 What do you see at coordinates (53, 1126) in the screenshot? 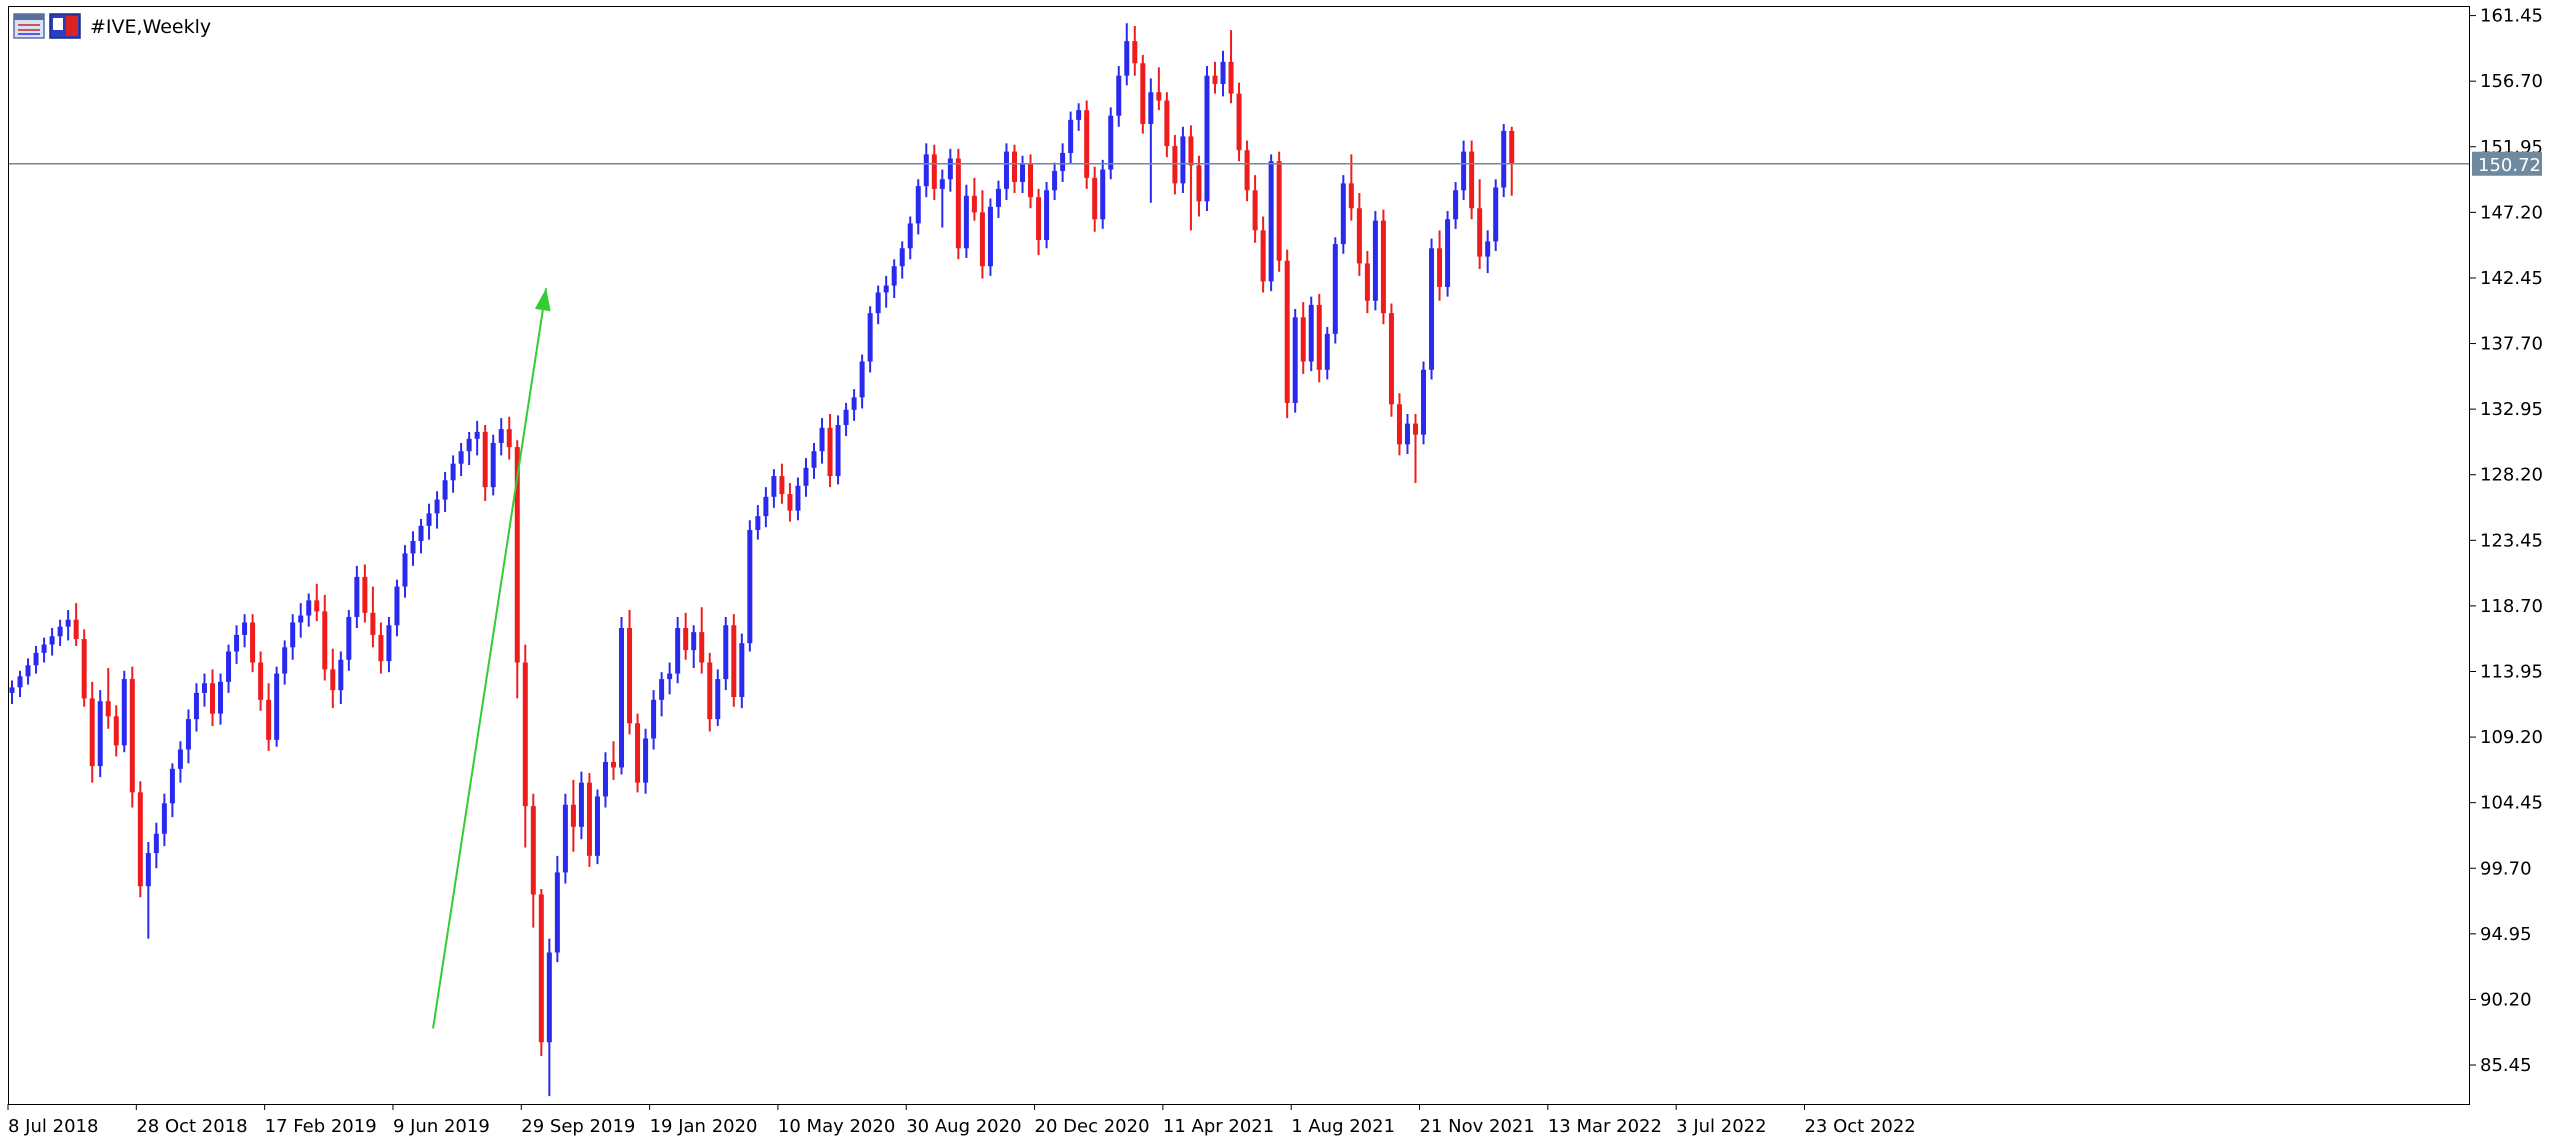
I see `x-tick-label: 8 Jul 2018` at bounding box center [53, 1126].